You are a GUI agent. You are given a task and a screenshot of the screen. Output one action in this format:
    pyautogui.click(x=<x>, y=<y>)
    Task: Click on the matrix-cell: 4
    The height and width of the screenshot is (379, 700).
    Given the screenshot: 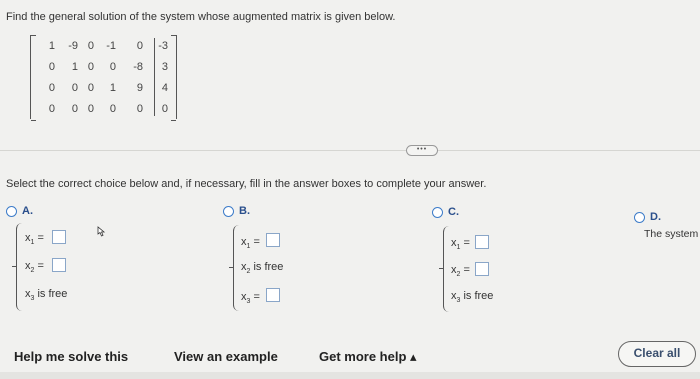 What is the action you would take?
    pyautogui.click(x=164, y=88)
    